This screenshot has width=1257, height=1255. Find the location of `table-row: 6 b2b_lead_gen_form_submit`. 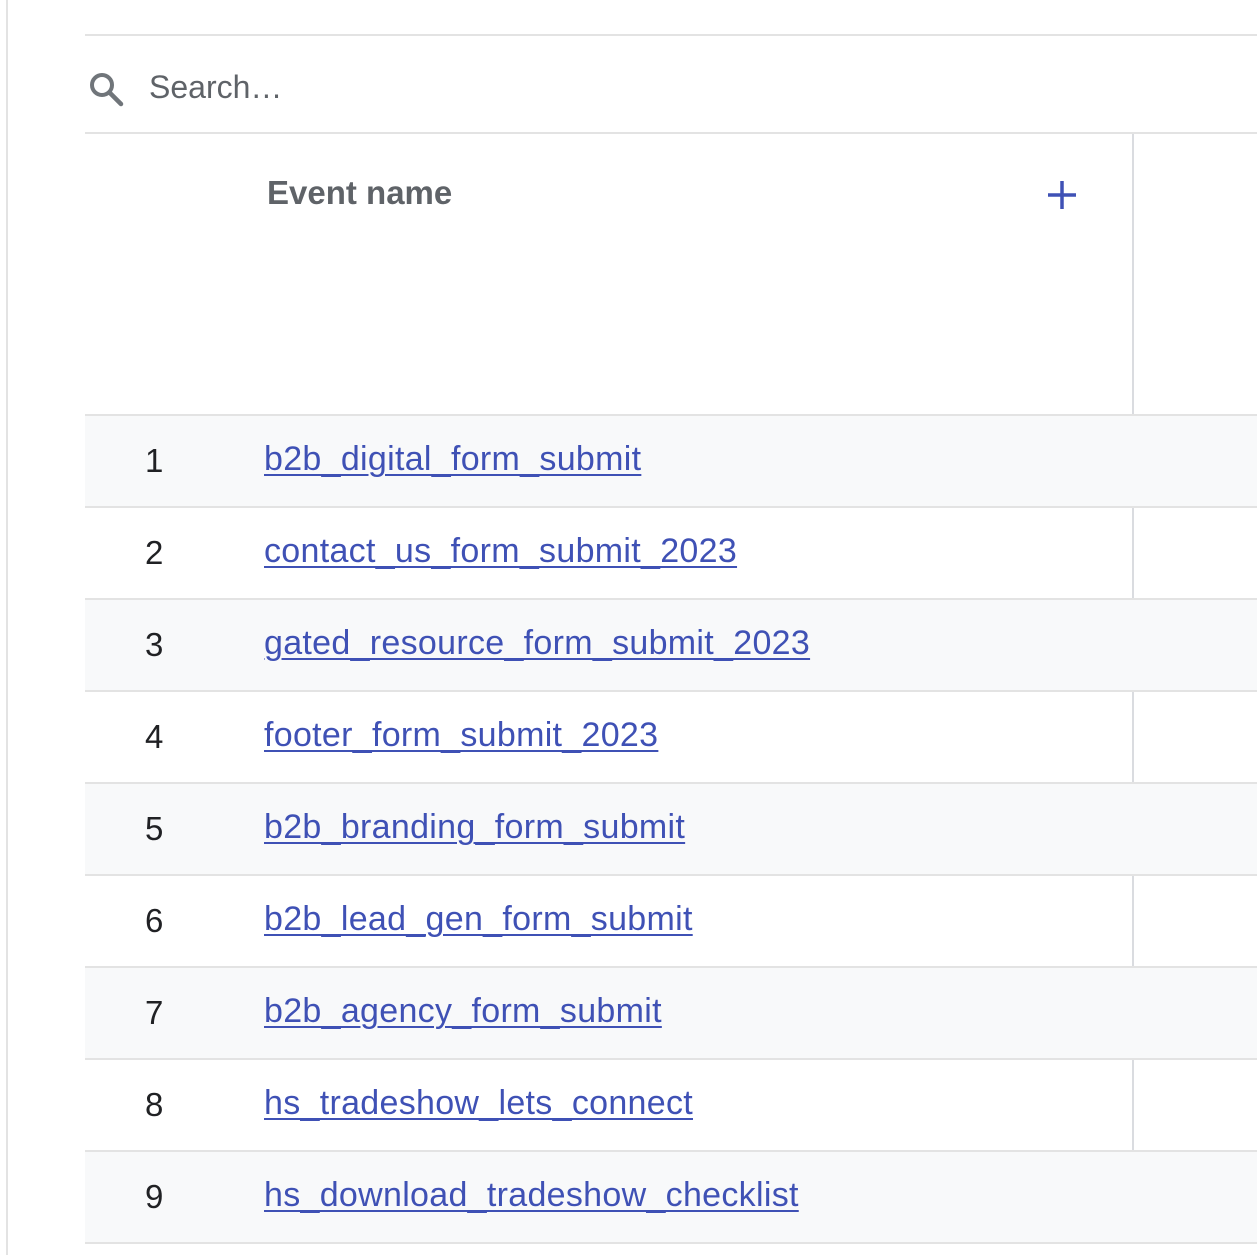

table-row: 6 b2b_lead_gen_form_submit is located at coordinates (671, 922).